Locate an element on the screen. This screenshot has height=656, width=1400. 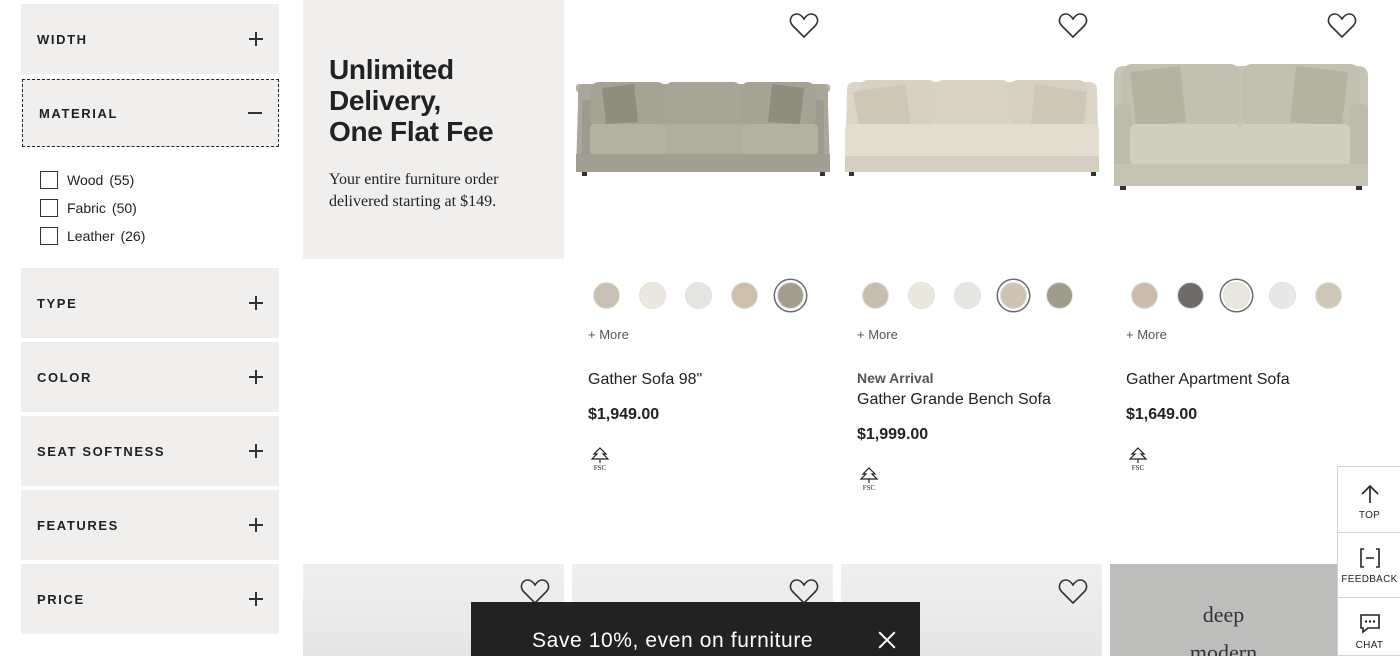
chat-button: CHAT is located at coordinates (1369, 626).